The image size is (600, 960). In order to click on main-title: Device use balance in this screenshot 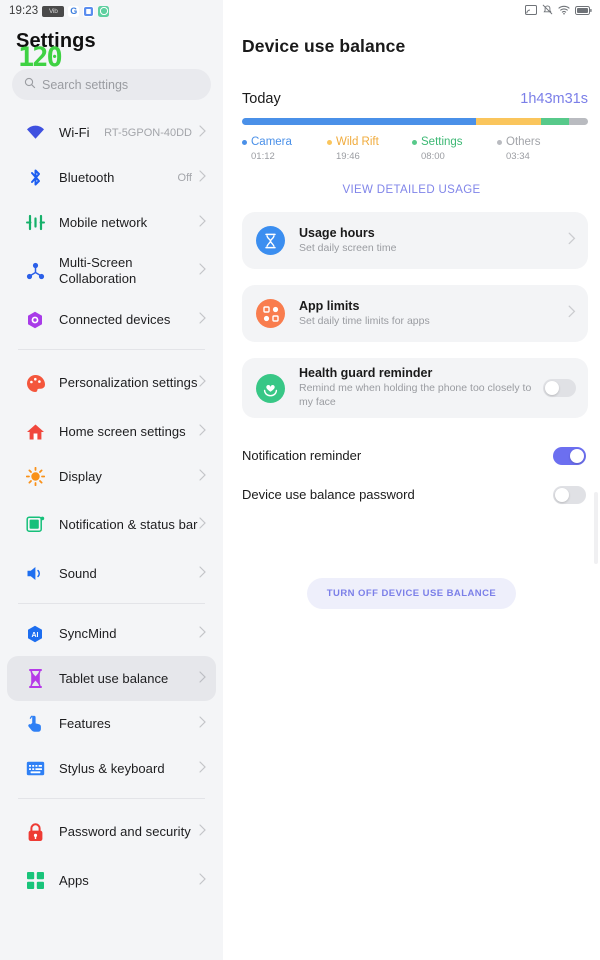, I will do `click(324, 46)`.